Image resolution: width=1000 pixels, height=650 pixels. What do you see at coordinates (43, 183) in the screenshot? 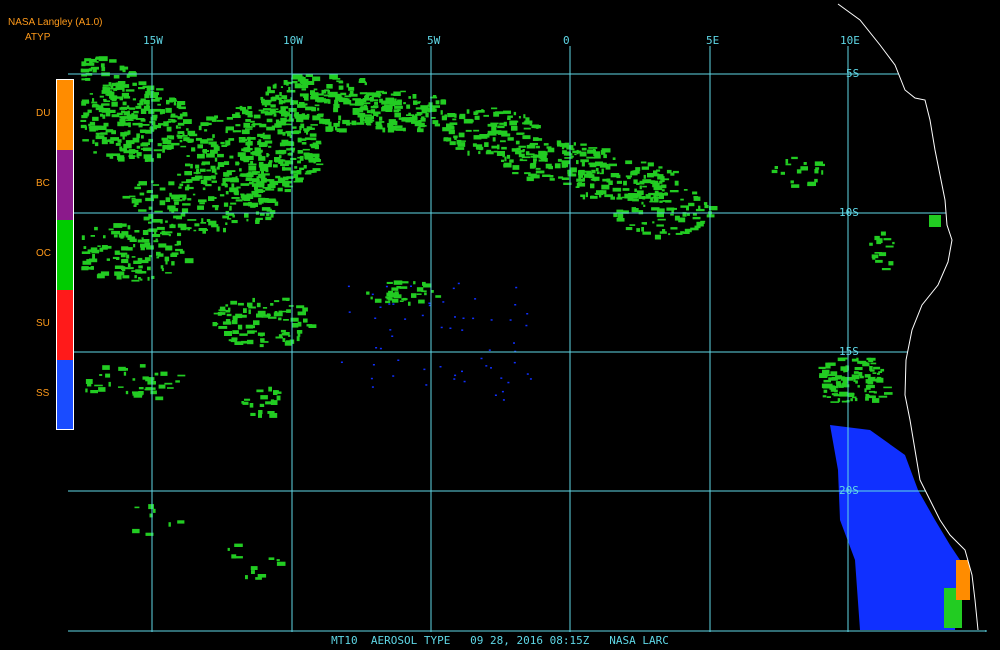
I see `legend-label-bc: BC` at bounding box center [43, 183].